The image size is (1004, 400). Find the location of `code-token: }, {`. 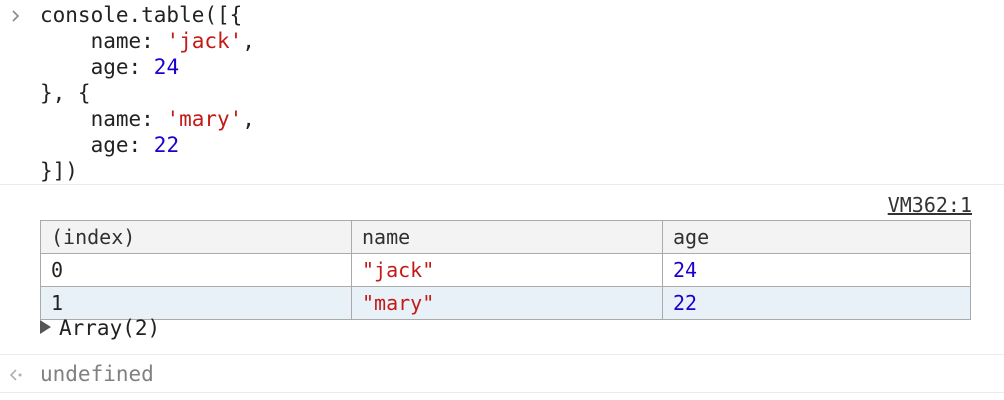

code-token: }, { is located at coordinates (65, 93).